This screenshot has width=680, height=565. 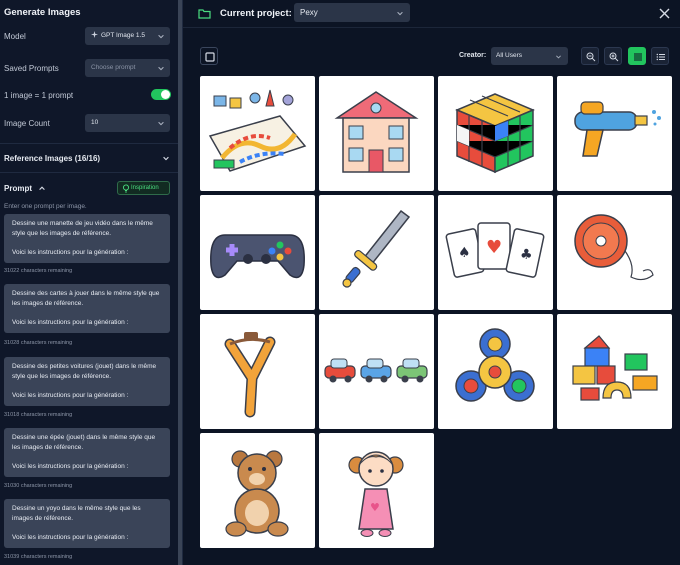 What do you see at coordinates (204, 14) in the screenshot?
I see `folder-icon` at bounding box center [204, 14].